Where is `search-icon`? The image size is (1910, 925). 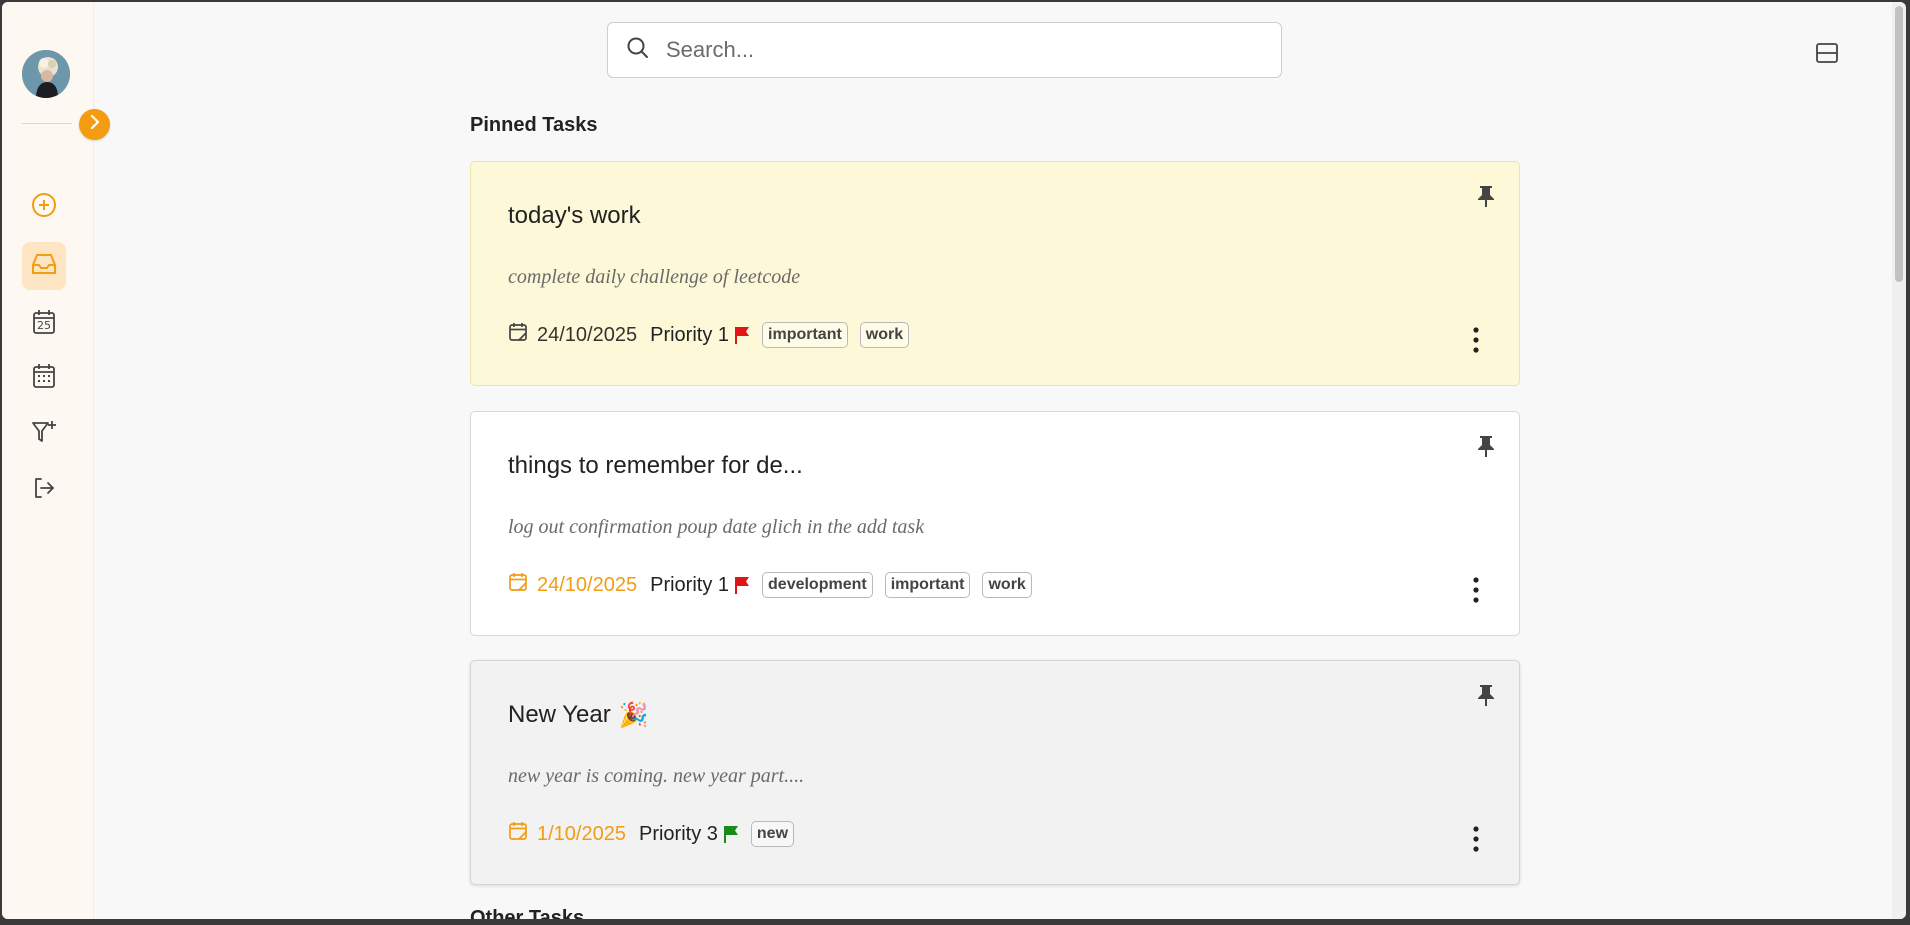 search-icon is located at coordinates (638, 50).